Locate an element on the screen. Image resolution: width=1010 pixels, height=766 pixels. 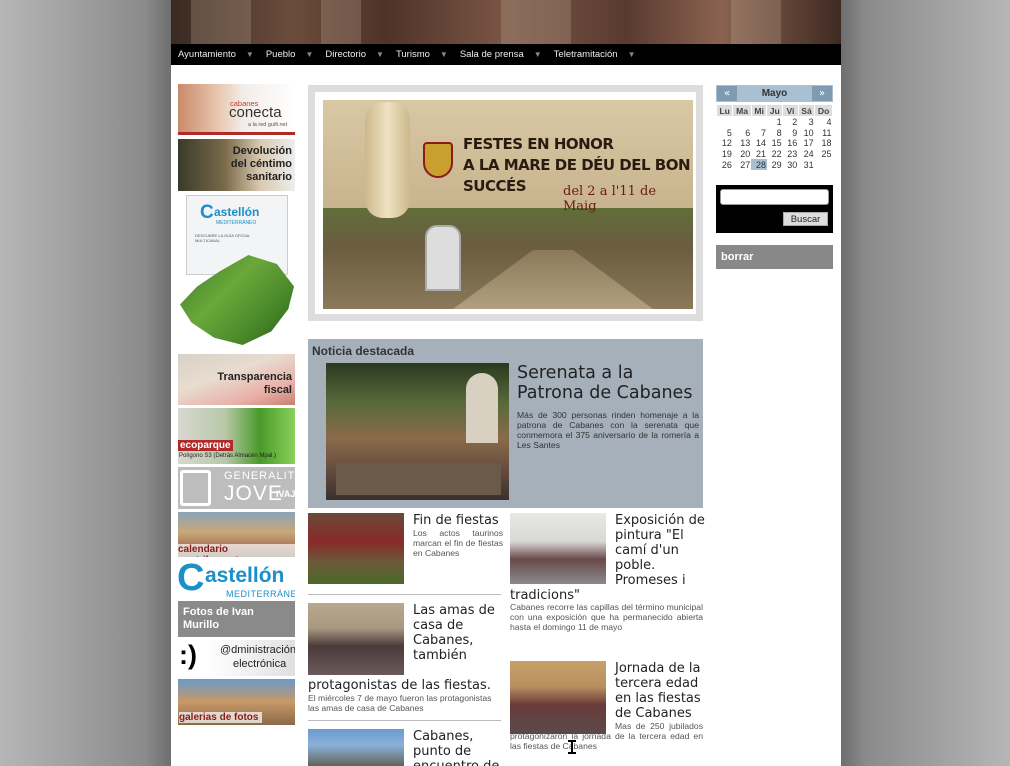
calendar-day: 22 is located at coordinates (775, 154).